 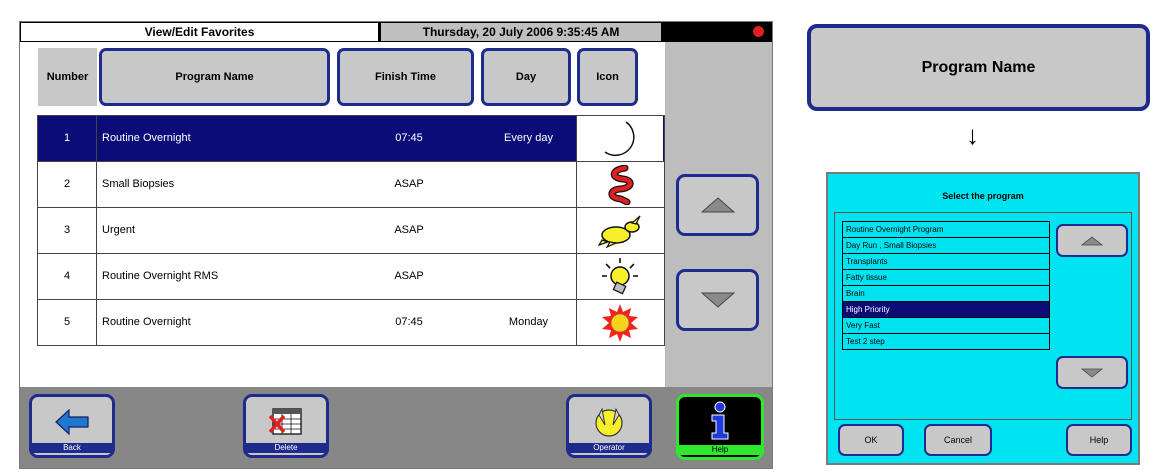 I want to click on row-number: 2, so click(x=67, y=184).